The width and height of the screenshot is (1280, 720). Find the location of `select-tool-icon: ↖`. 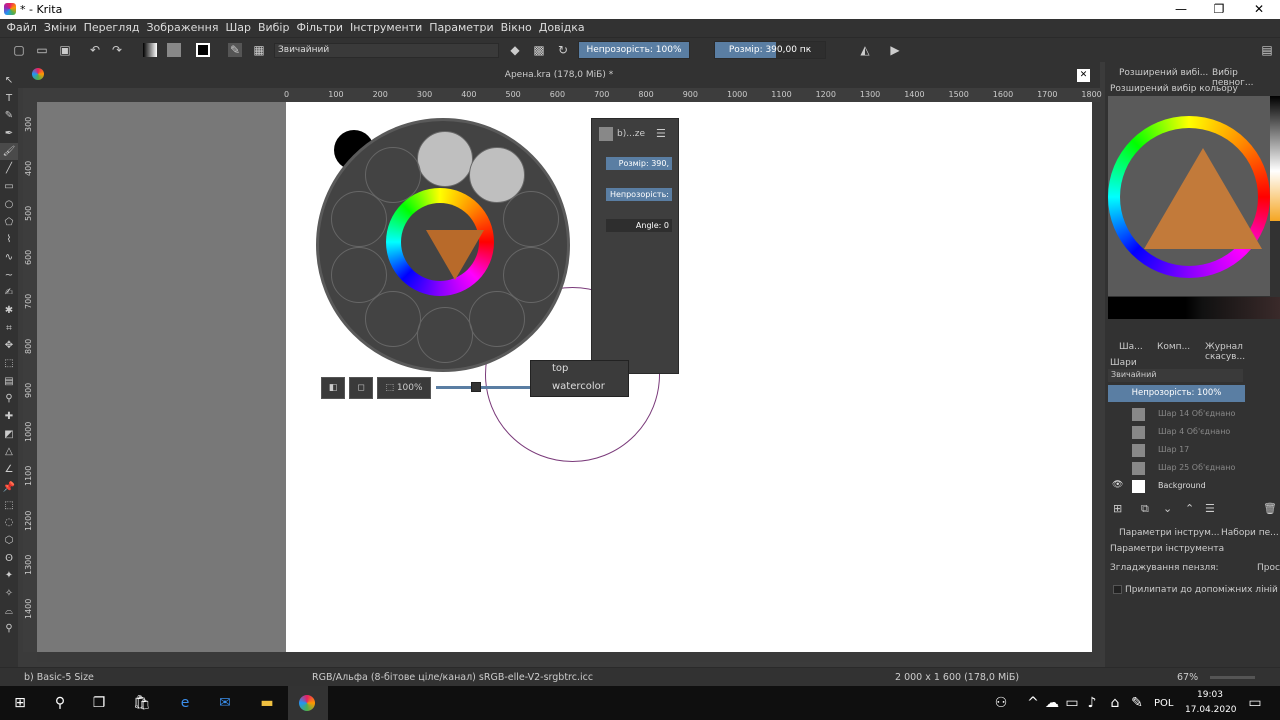

select-tool-icon: ↖ is located at coordinates (9, 81).